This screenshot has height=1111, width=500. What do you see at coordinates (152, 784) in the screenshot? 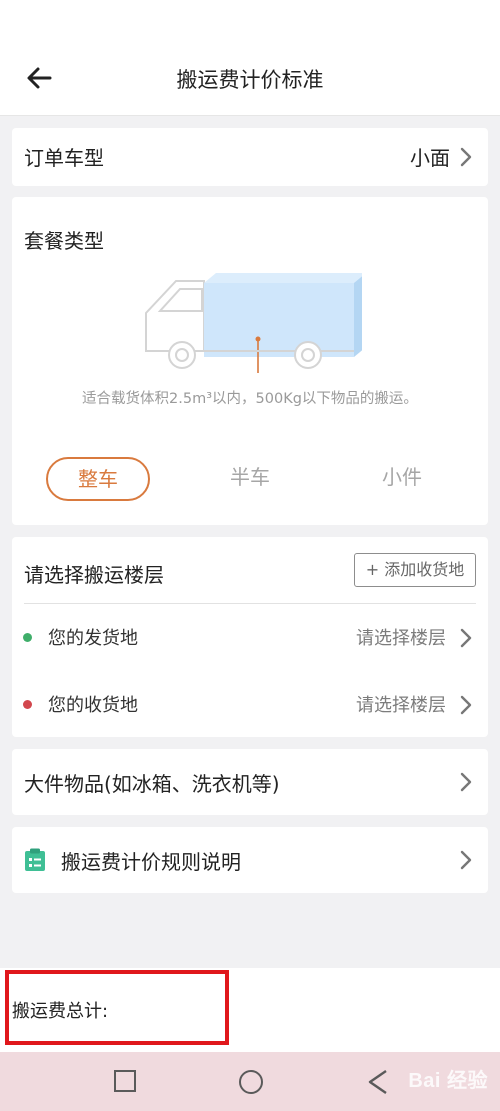
I see `bulky-items-label: 大件物品(如冰箱、洗衣机等)` at bounding box center [152, 784].